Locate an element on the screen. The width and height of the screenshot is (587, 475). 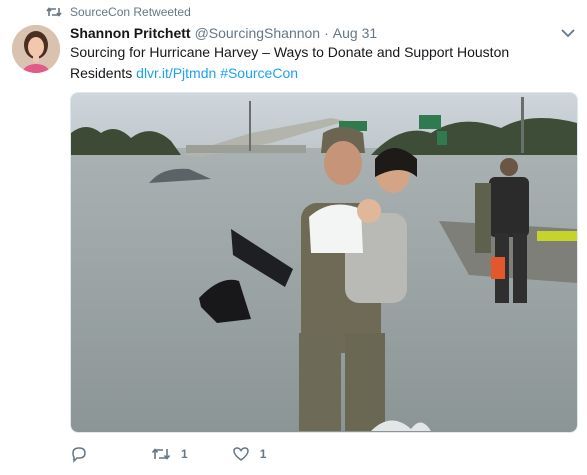
retweet-banner-text: SourceCon Retweeted is located at coordinates (130, 12).